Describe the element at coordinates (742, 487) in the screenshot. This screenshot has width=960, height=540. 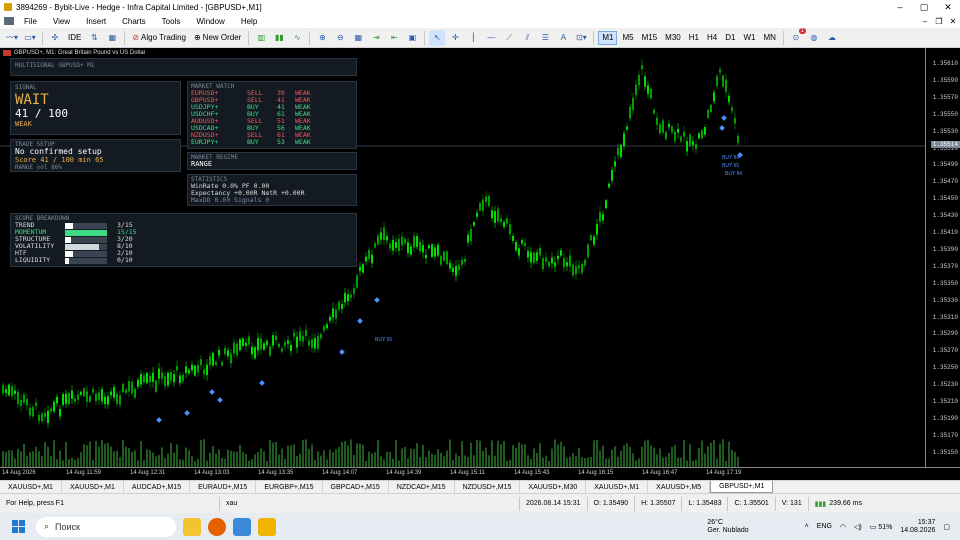
I see `chart-tab: GBPUSD+,M1` at that location.